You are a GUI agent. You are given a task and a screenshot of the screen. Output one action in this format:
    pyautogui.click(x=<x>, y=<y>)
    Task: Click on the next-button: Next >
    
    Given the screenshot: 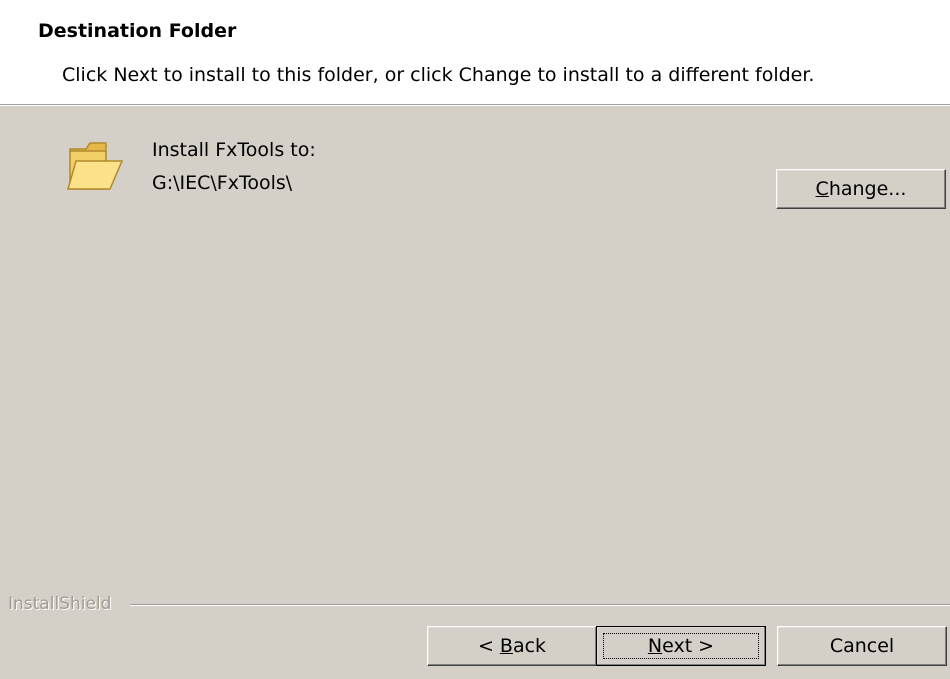 What is the action you would take?
    pyautogui.click(x=681, y=646)
    